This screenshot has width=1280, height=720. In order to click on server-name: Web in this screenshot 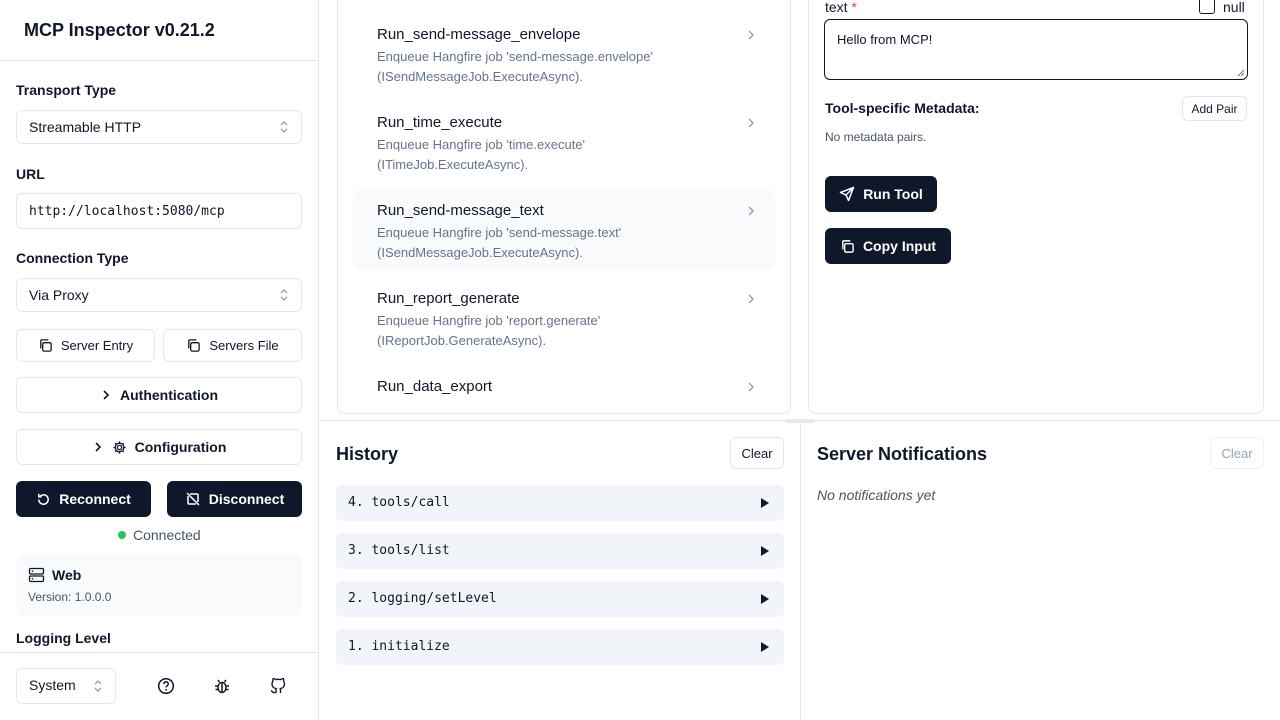, I will do `click(67, 575)`.